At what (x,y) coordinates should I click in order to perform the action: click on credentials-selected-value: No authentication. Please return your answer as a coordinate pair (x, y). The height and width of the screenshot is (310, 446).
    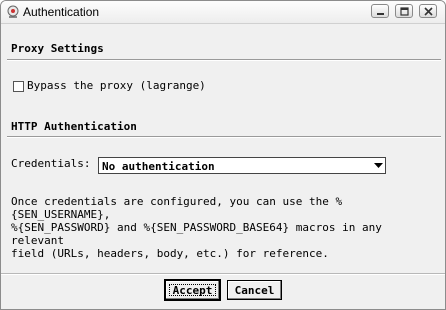
    Looking at the image, I should click on (158, 166).